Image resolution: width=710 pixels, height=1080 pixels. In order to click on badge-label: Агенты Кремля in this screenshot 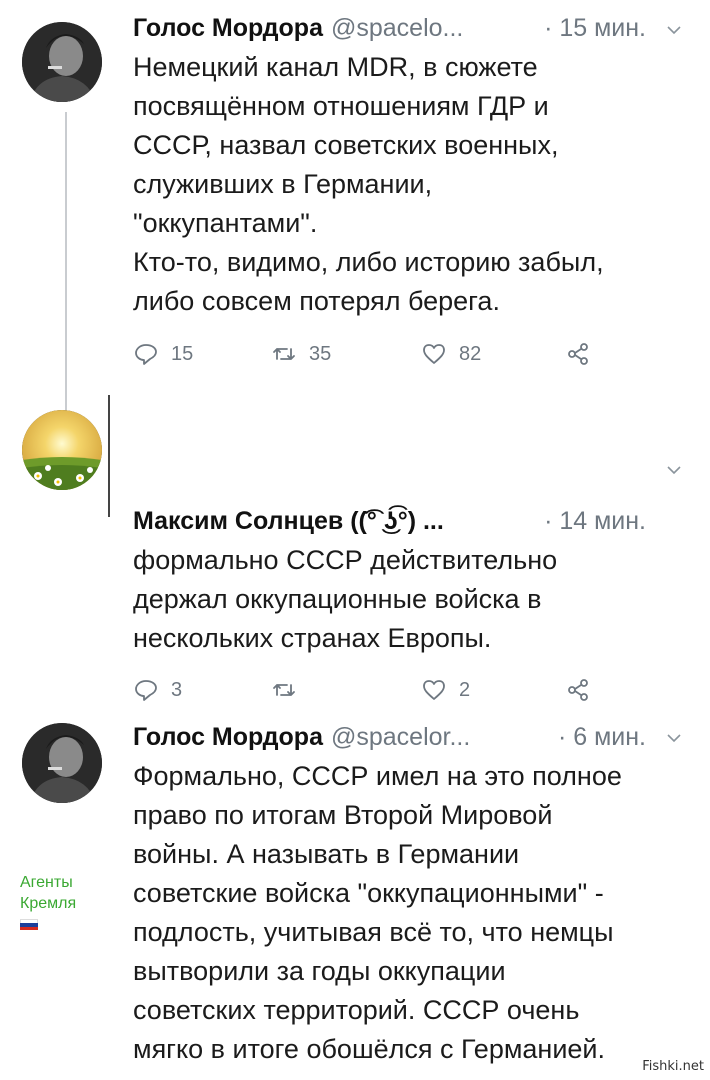, I will do `click(48, 893)`.